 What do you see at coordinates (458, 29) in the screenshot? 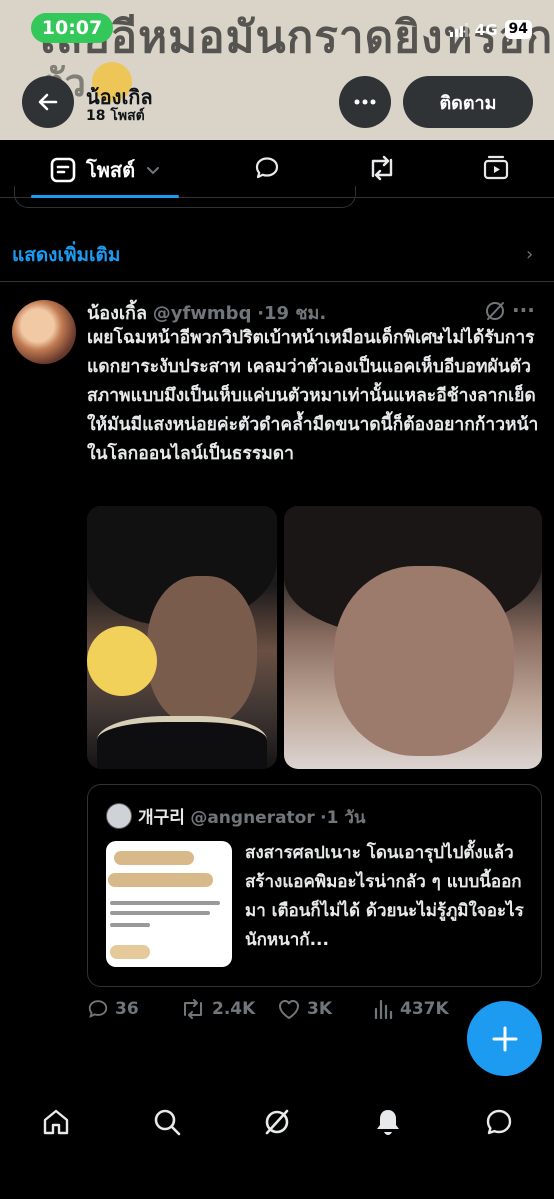
I see `signal-icon` at bounding box center [458, 29].